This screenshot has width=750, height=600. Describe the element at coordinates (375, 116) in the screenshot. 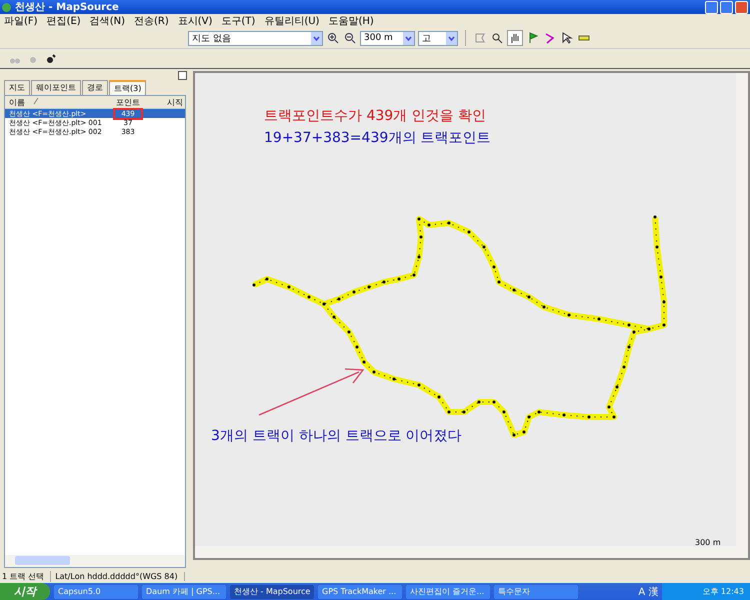

I see `annotation-text: 트랙포인트수가 439개 인것을 확인` at that location.